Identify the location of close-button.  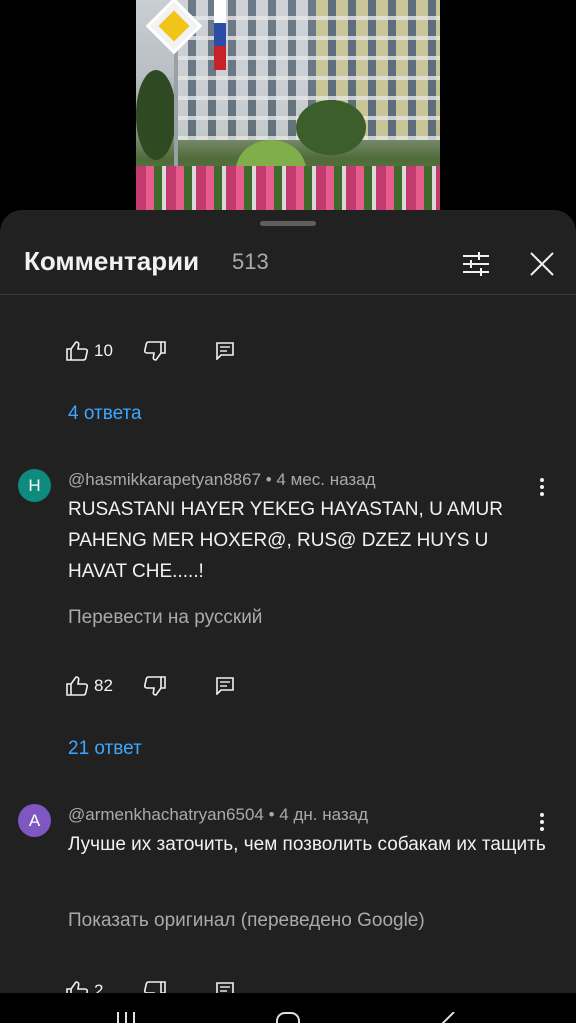
(542, 264).